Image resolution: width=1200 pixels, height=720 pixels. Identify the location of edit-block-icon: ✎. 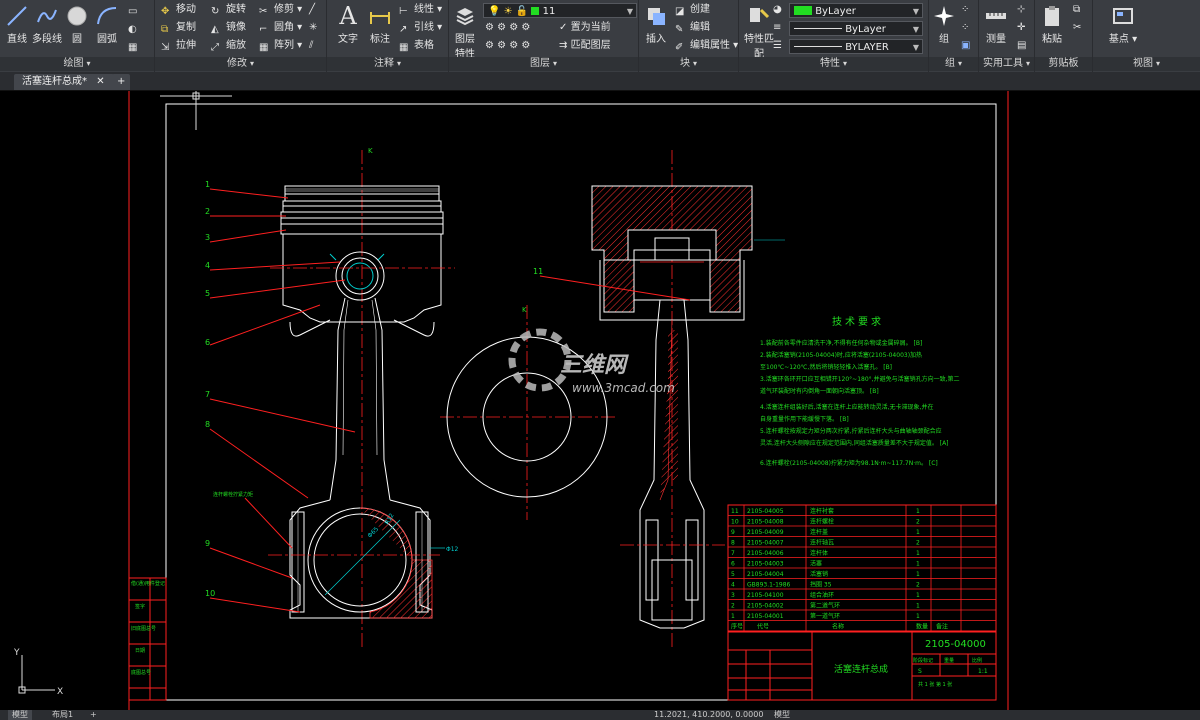
(679, 29).